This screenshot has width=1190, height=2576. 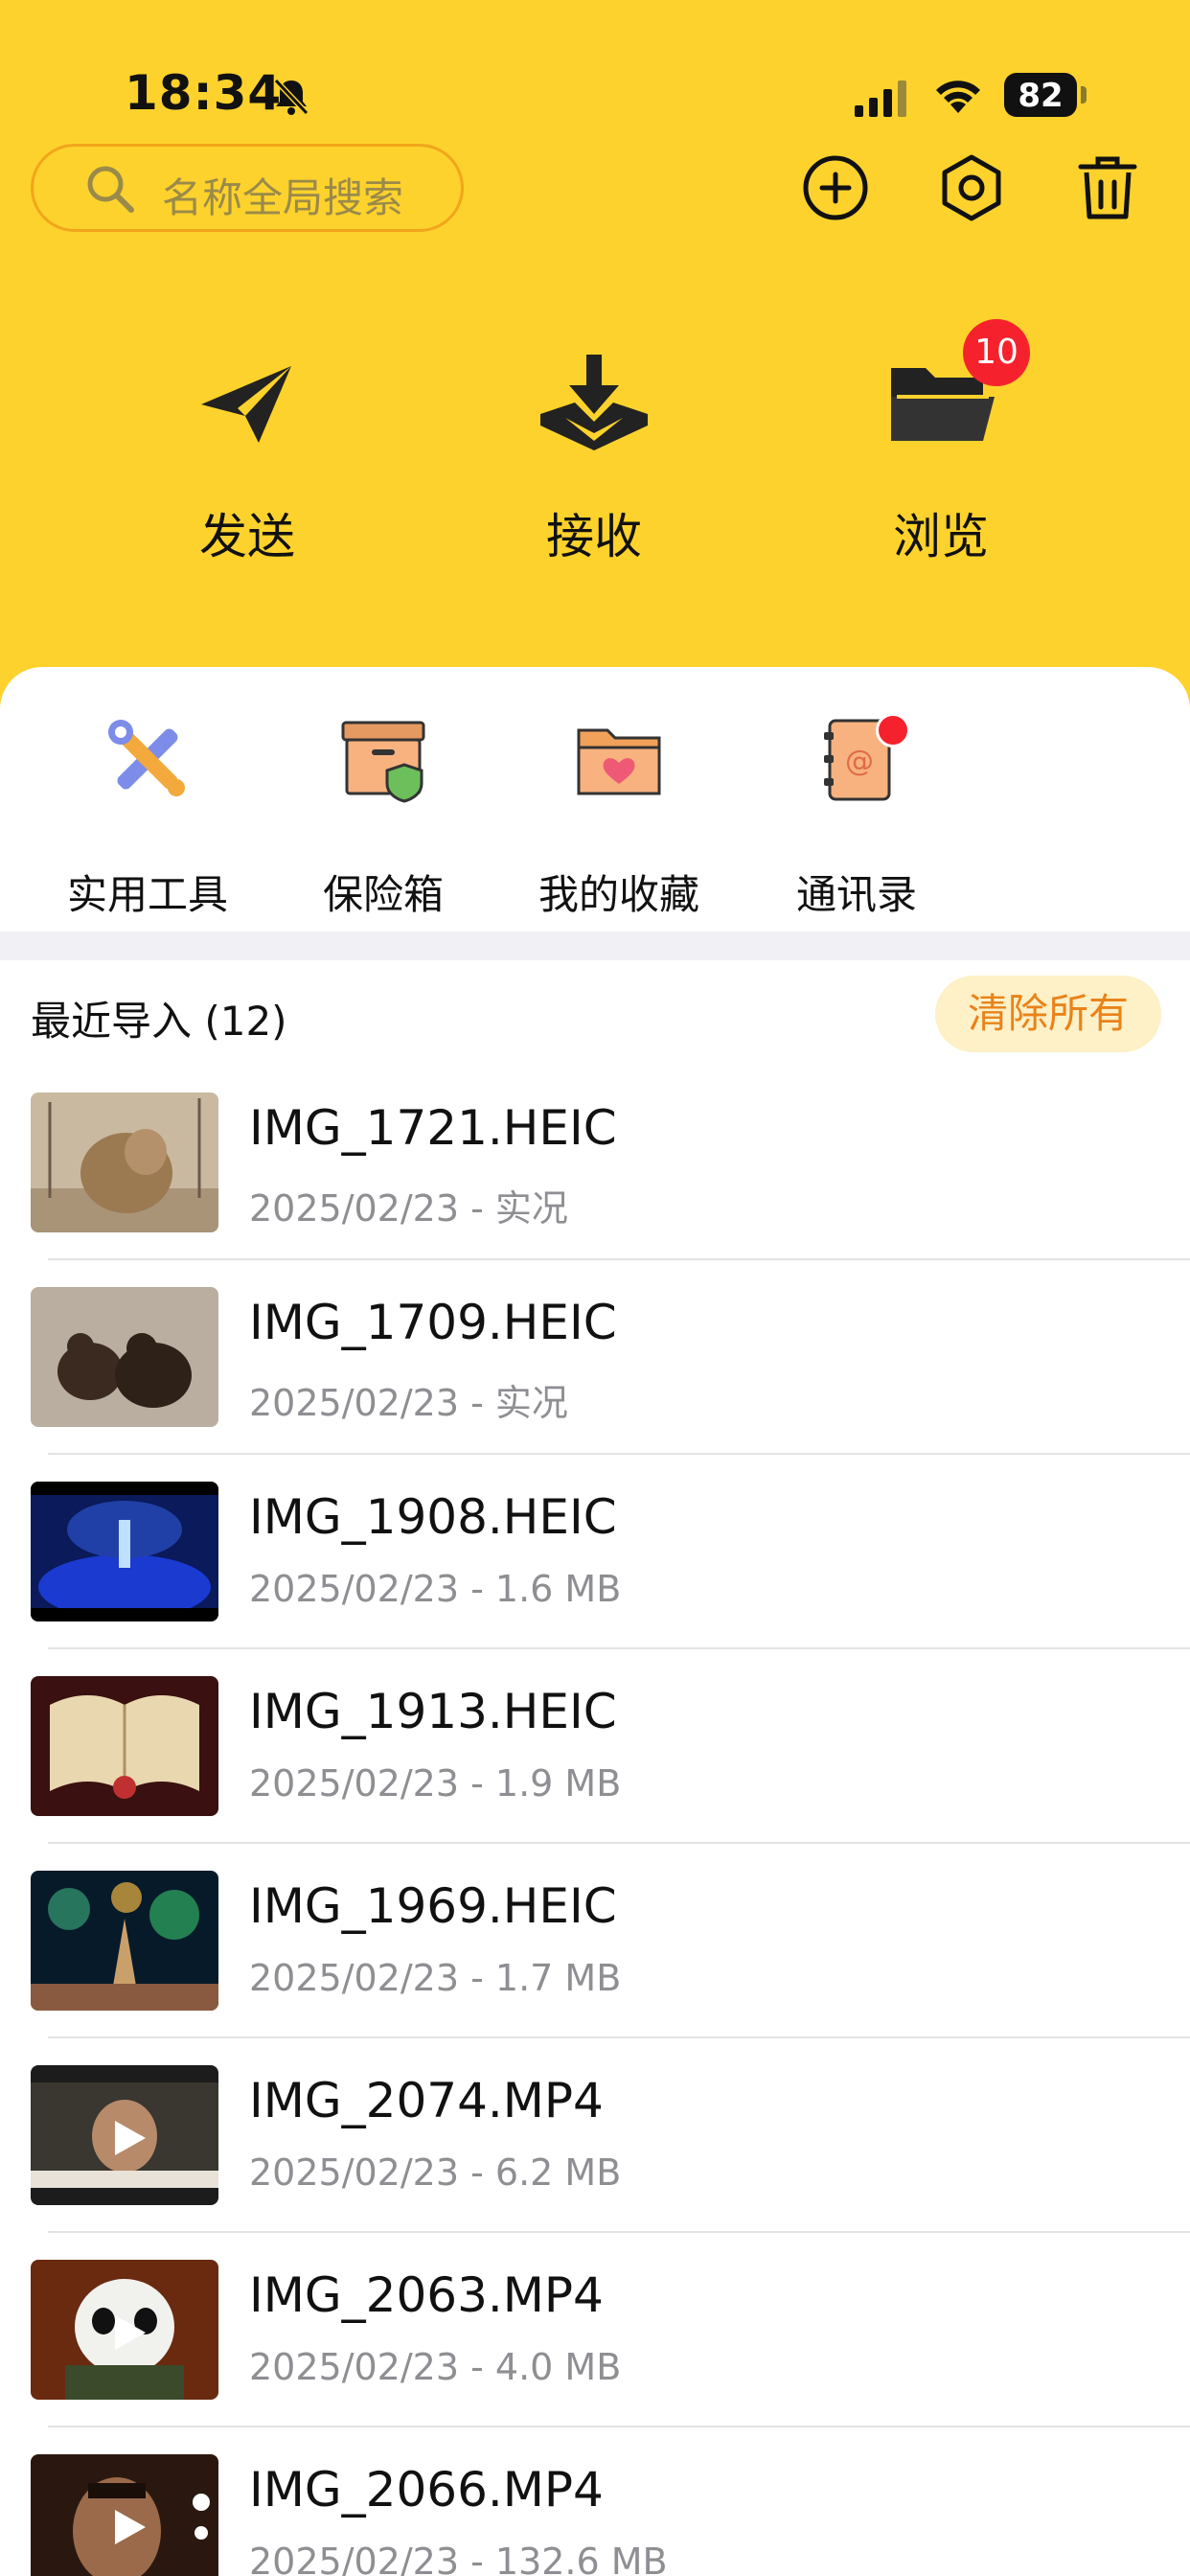 I want to click on list-item: IMG_1908.HEIC 2025/02/23 - 1.6 MB, so click(x=595, y=1552).